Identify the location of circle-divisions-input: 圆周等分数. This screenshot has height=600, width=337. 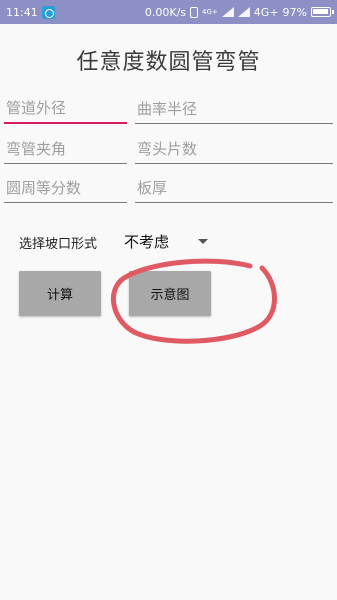
(65, 190).